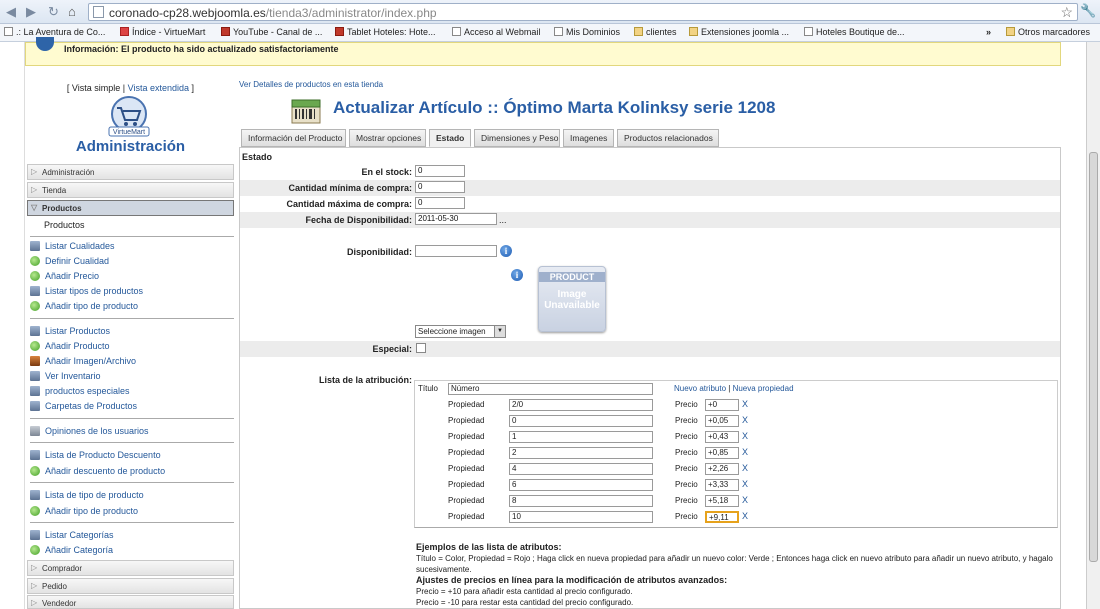 The image size is (1100, 609). Describe the element at coordinates (72, 535) in the screenshot. I see `sidebar-item-list-categories: Listar Categorías` at that location.